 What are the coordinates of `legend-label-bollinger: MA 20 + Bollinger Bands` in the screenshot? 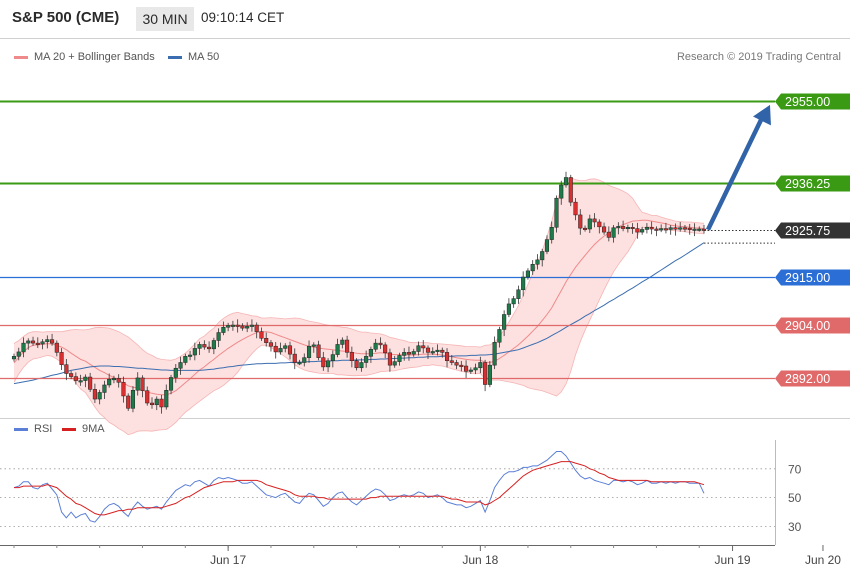 It's located at (94, 57).